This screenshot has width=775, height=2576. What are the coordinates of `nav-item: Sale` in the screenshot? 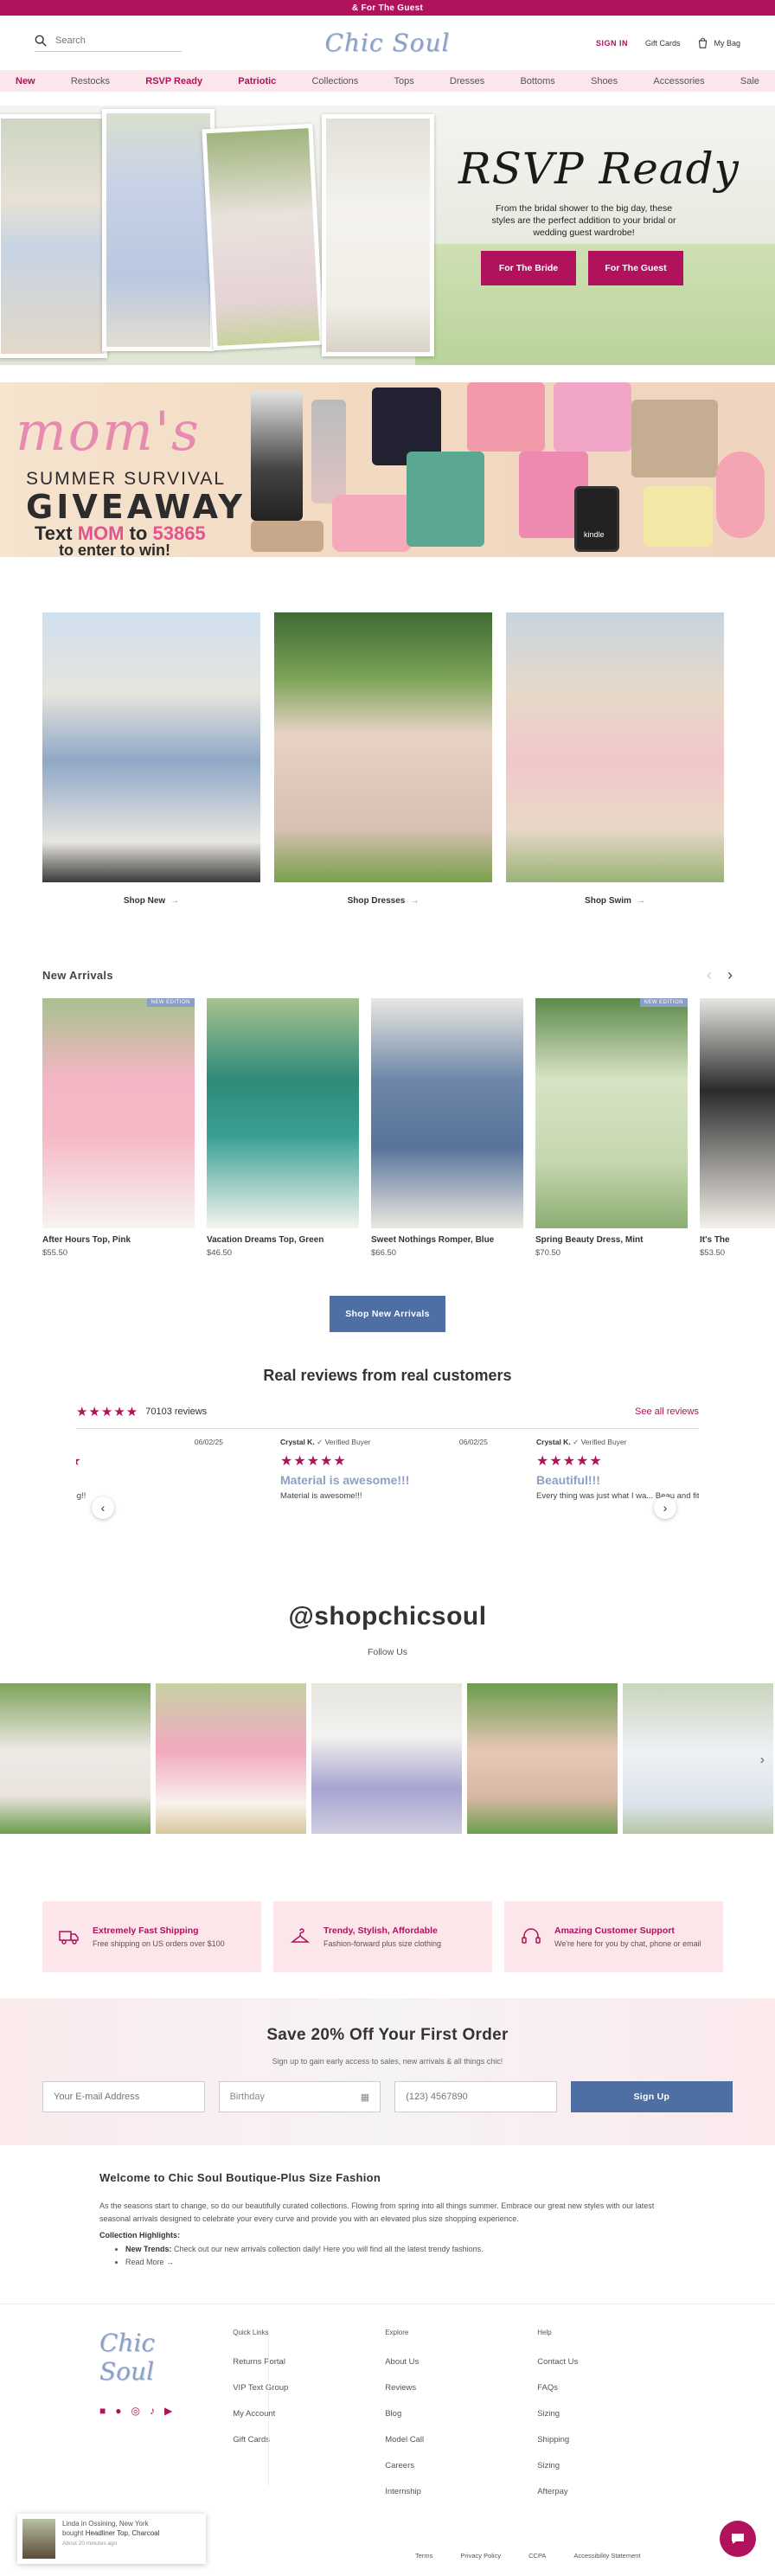 It's located at (749, 81).